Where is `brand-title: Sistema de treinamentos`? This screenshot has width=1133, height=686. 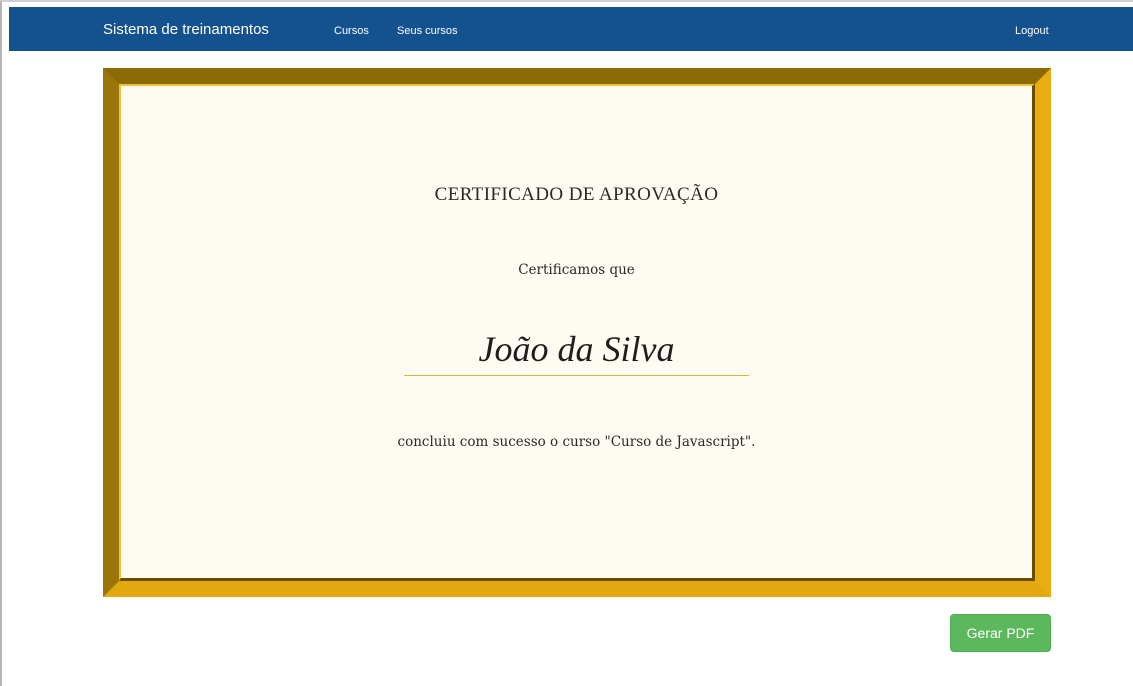
brand-title: Sistema de treinamentos is located at coordinates (186, 29).